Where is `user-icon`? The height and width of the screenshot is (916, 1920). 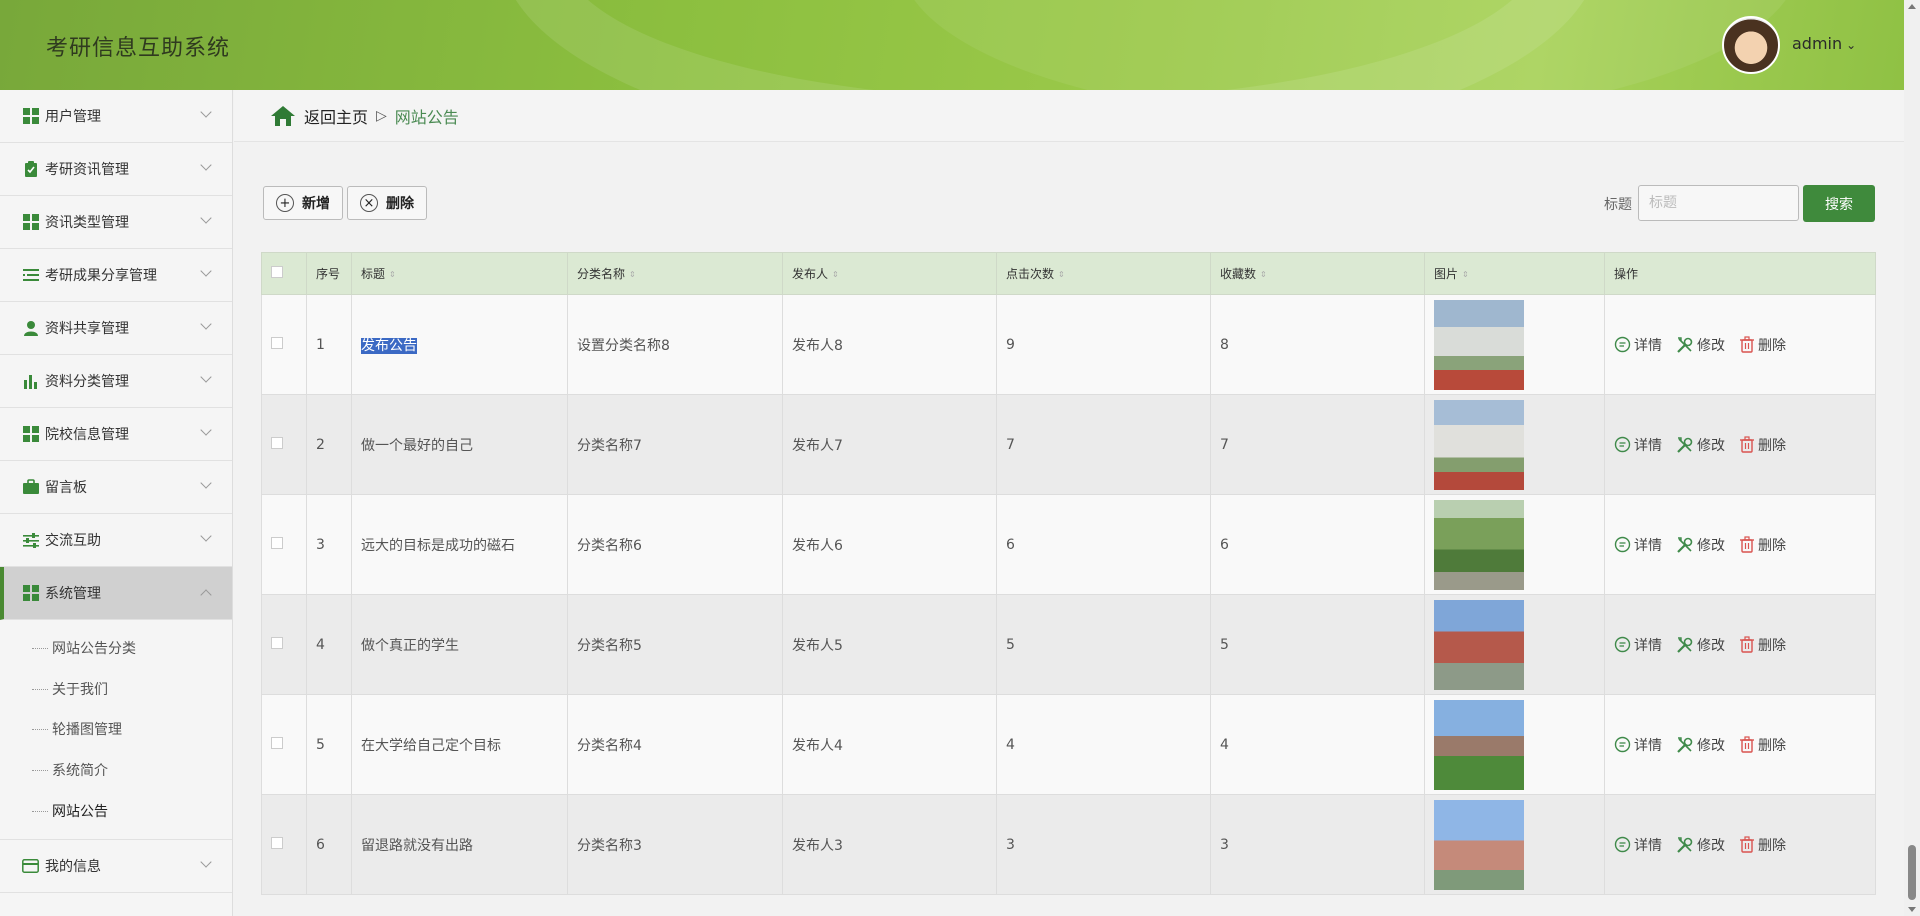 user-icon is located at coordinates (30, 328).